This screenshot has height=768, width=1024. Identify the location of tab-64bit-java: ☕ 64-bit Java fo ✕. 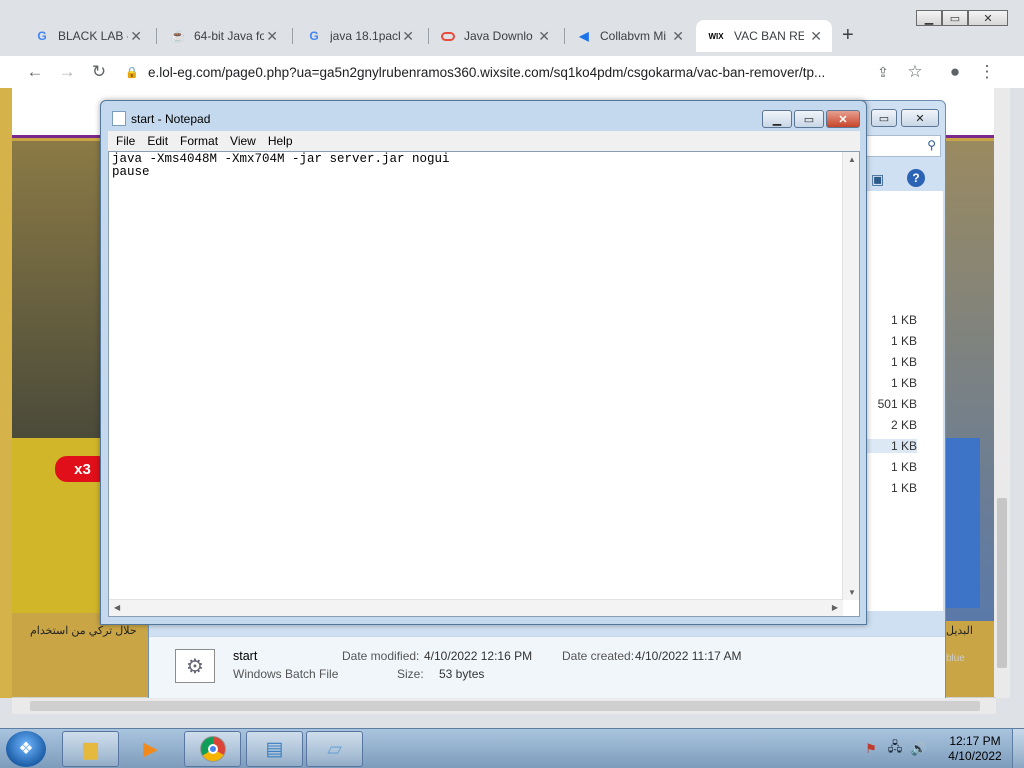
(224, 36).